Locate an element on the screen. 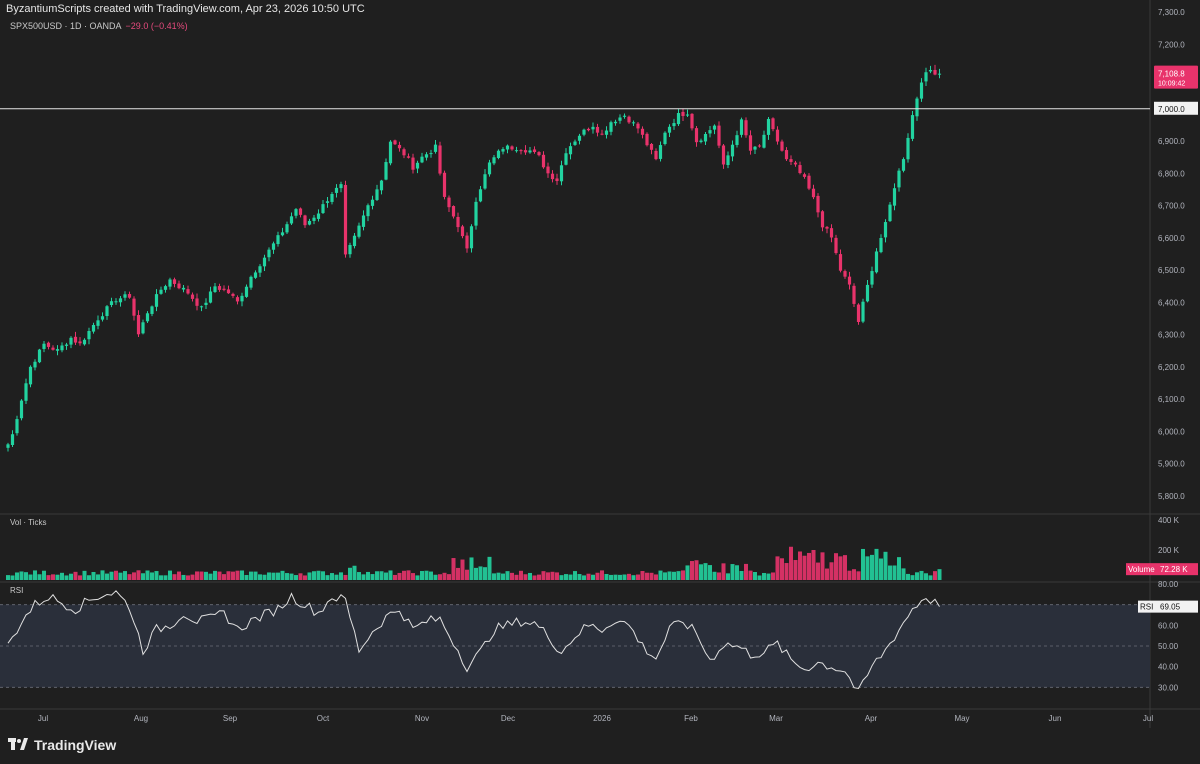  rsi-last-value: 69.05 is located at coordinates (1170, 607).